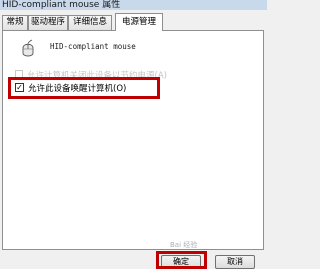 The width and height of the screenshot is (320, 269). Describe the element at coordinates (93, 46) in the screenshot. I see `device-name: HID-compliant mouse` at that location.